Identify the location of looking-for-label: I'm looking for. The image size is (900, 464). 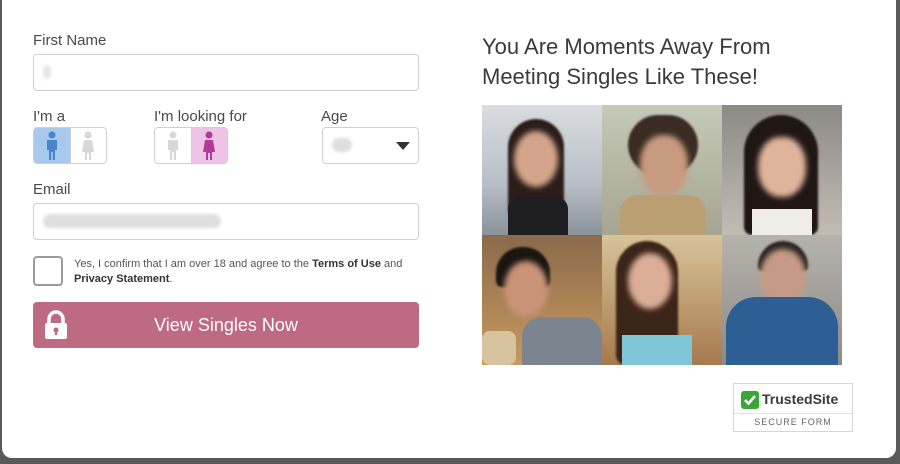
(200, 116).